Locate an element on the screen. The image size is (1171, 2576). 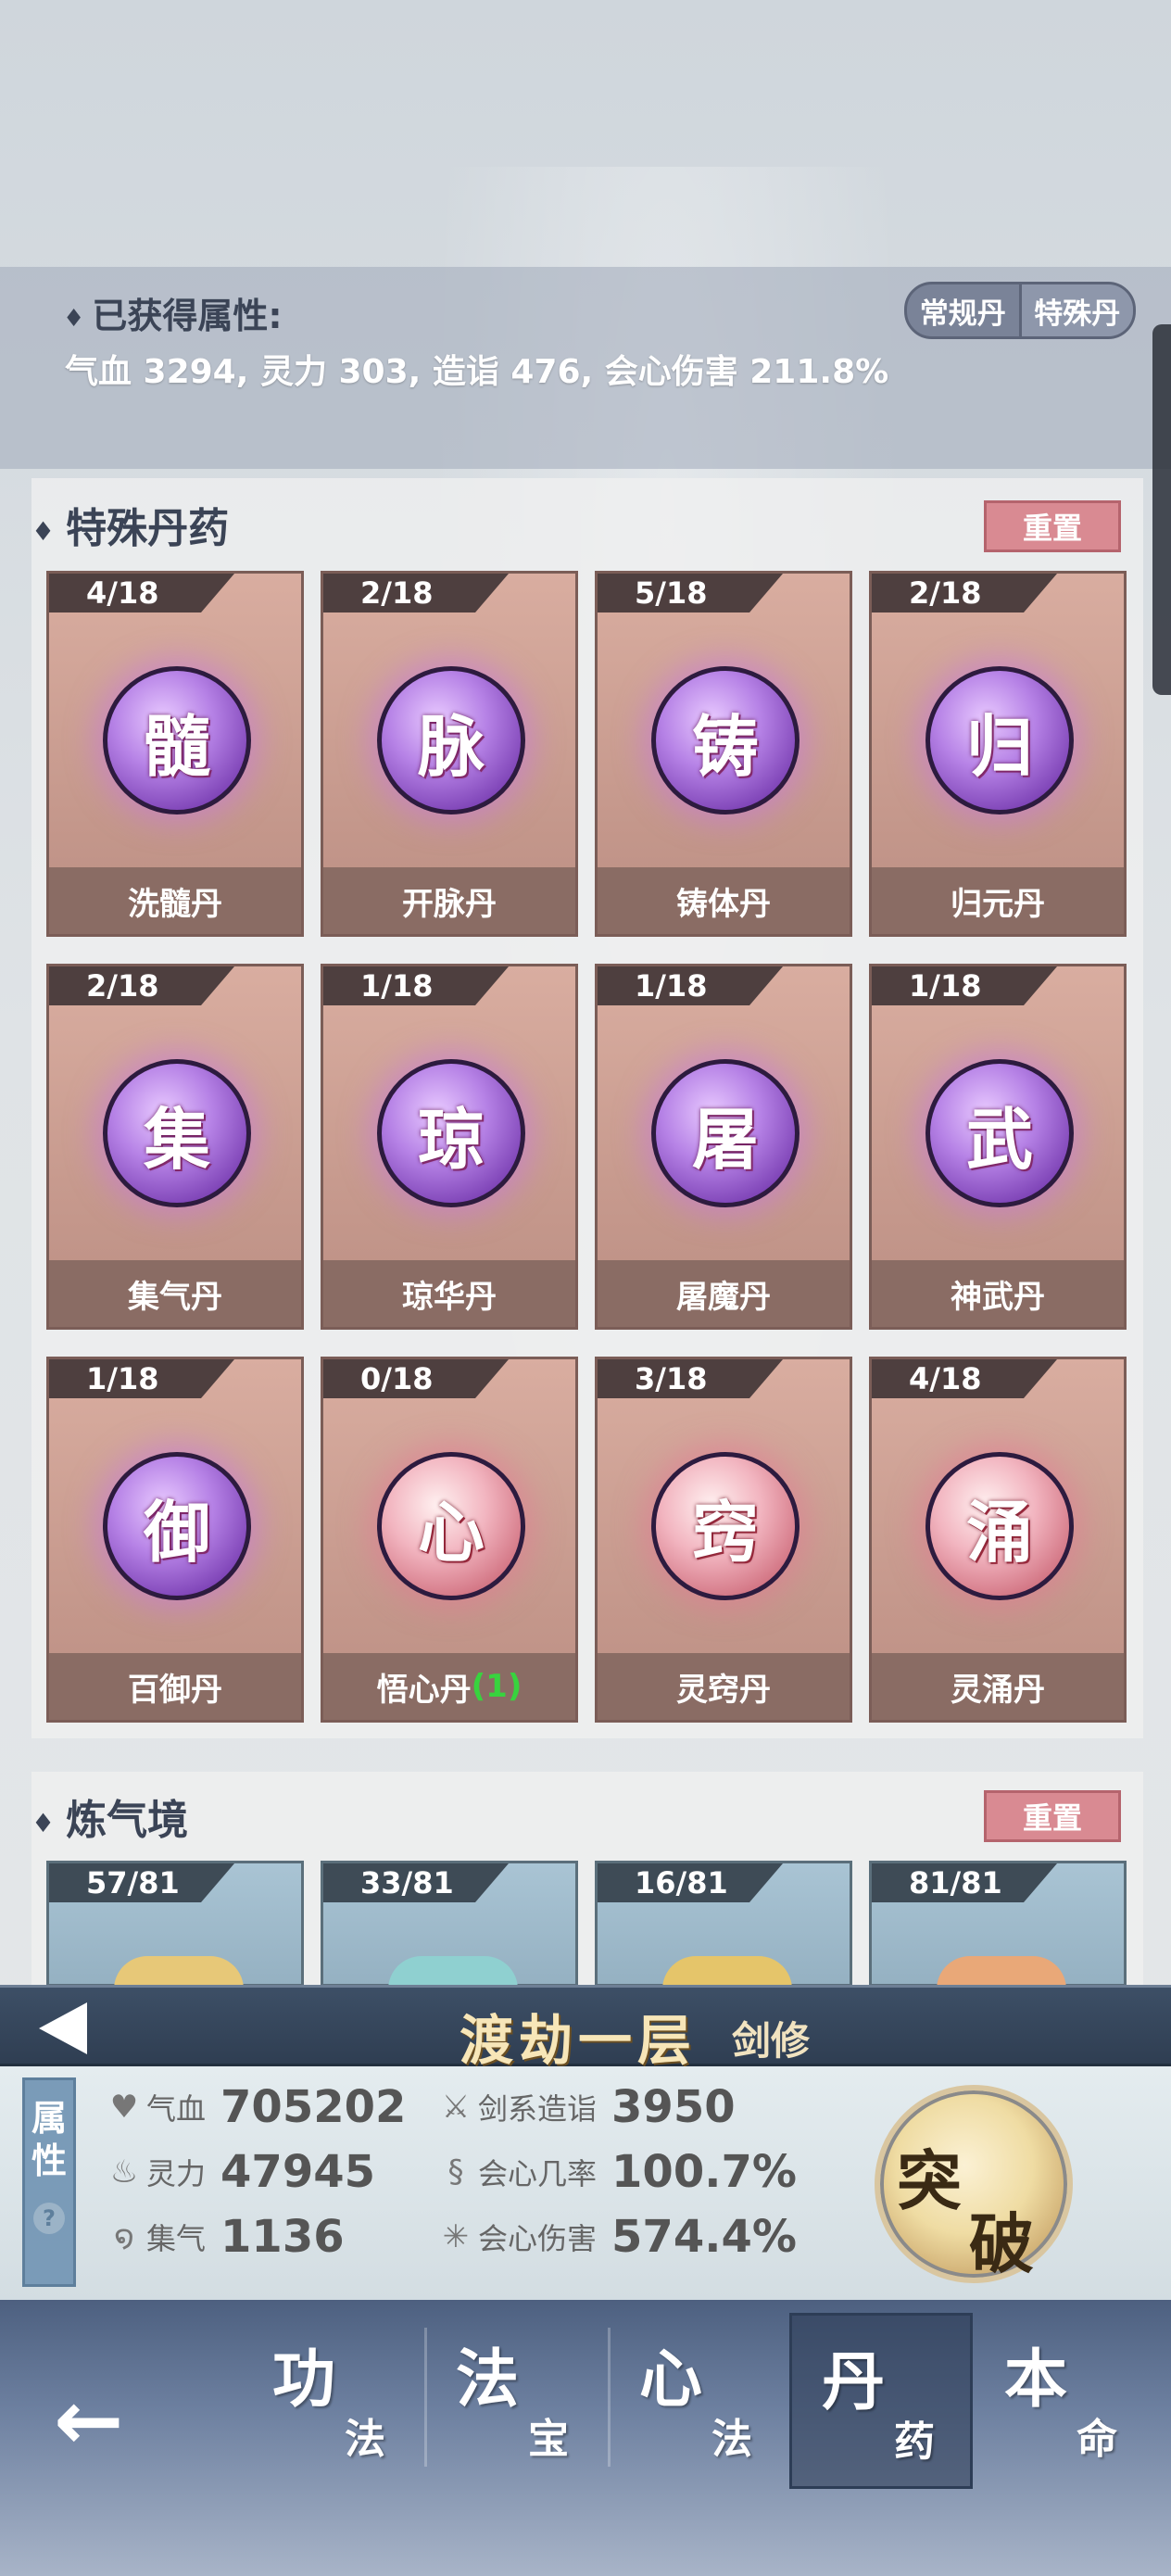
crit-rate-icon: § is located at coordinates (456, 2172).